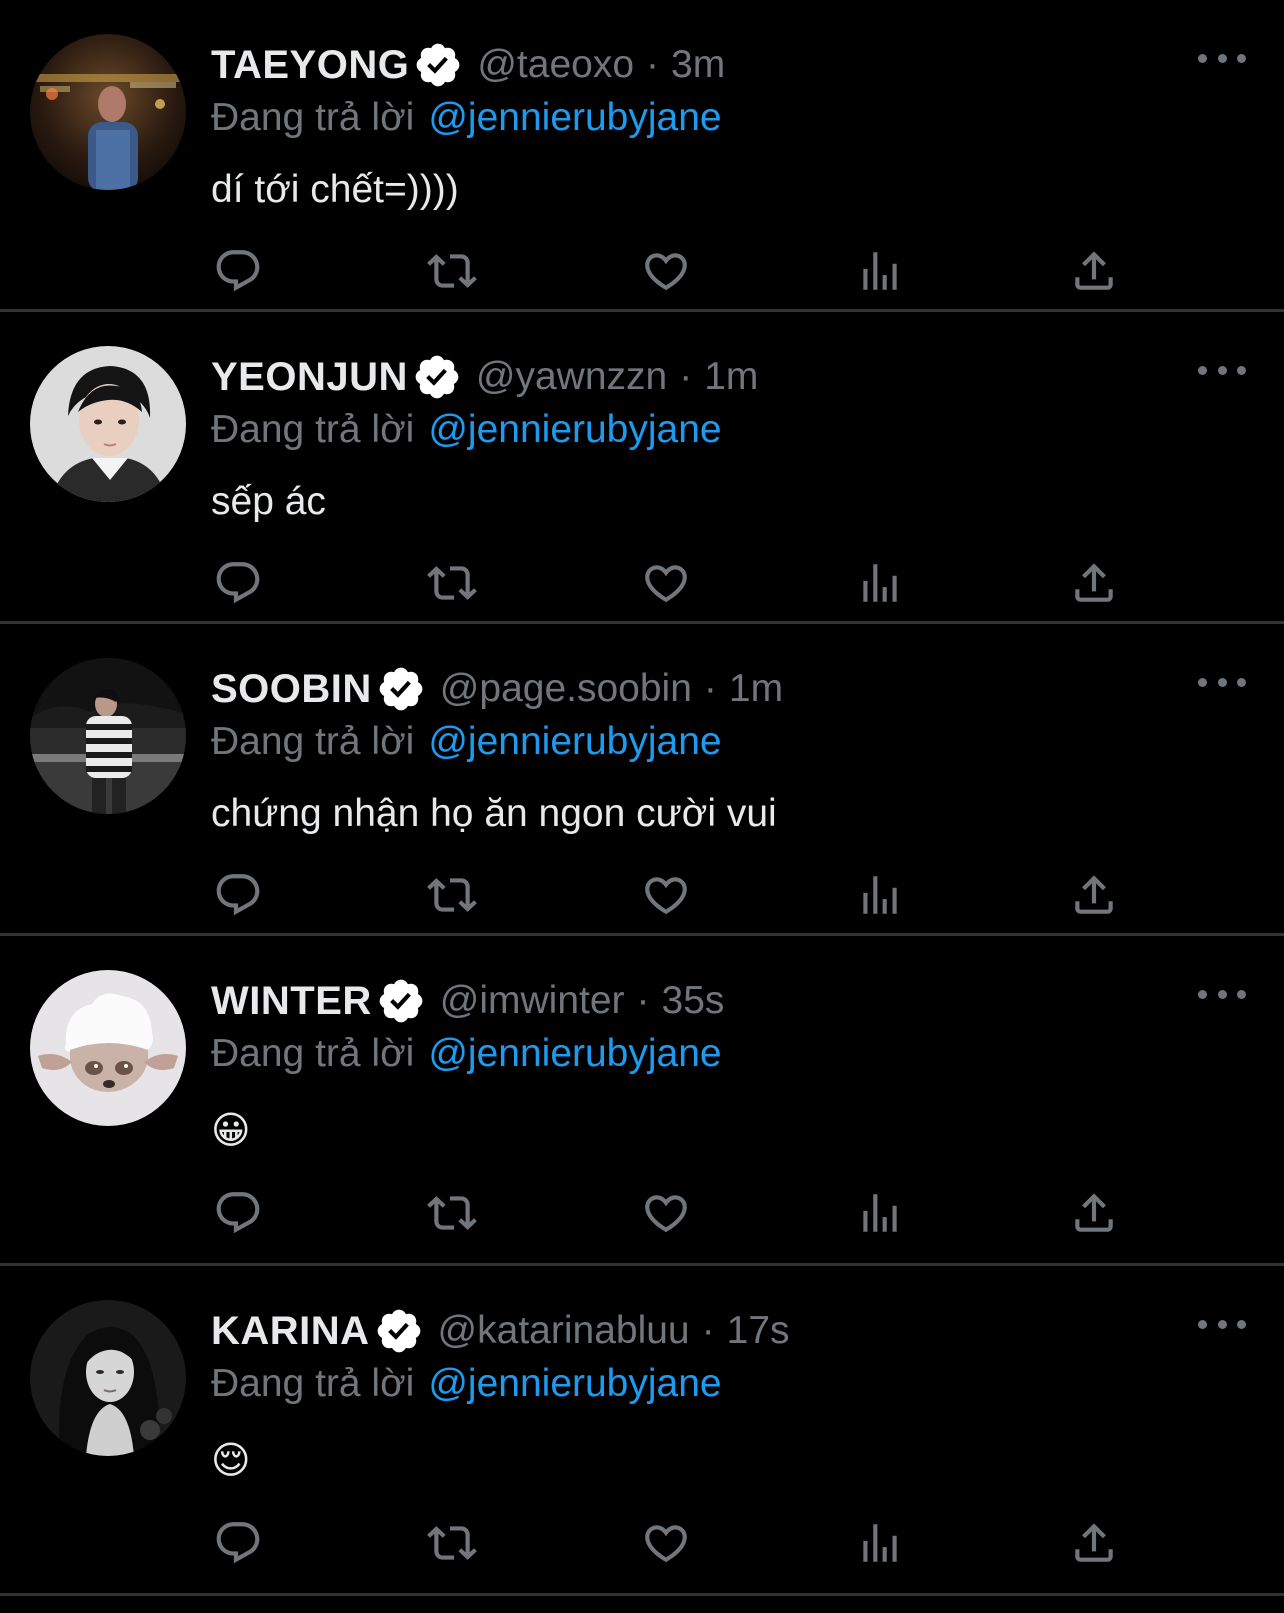  What do you see at coordinates (693, 1001) in the screenshot?
I see `timestamp: 35s` at bounding box center [693, 1001].